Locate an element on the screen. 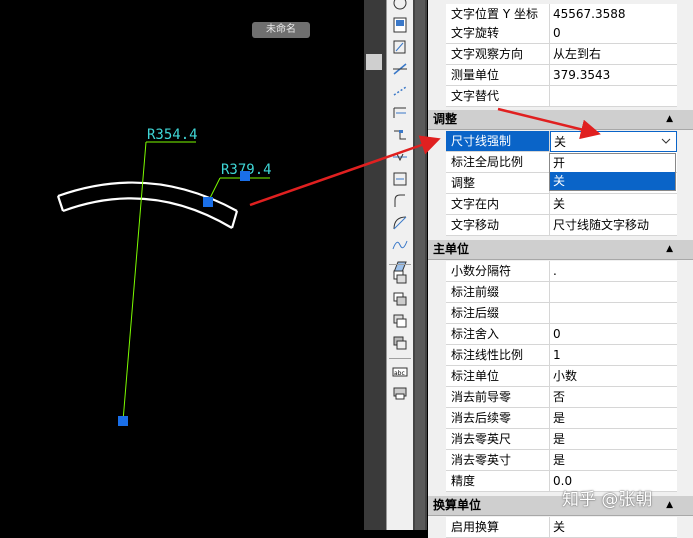 Image resolution: width=693 pixels, height=538 pixels. svg-text: abc is located at coordinates (399, 373).